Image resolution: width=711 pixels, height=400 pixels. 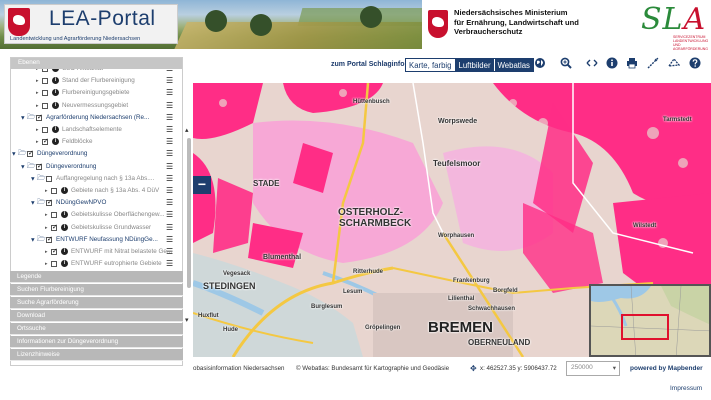 I want to click on accordion-download: Download, so click(x=96, y=316).